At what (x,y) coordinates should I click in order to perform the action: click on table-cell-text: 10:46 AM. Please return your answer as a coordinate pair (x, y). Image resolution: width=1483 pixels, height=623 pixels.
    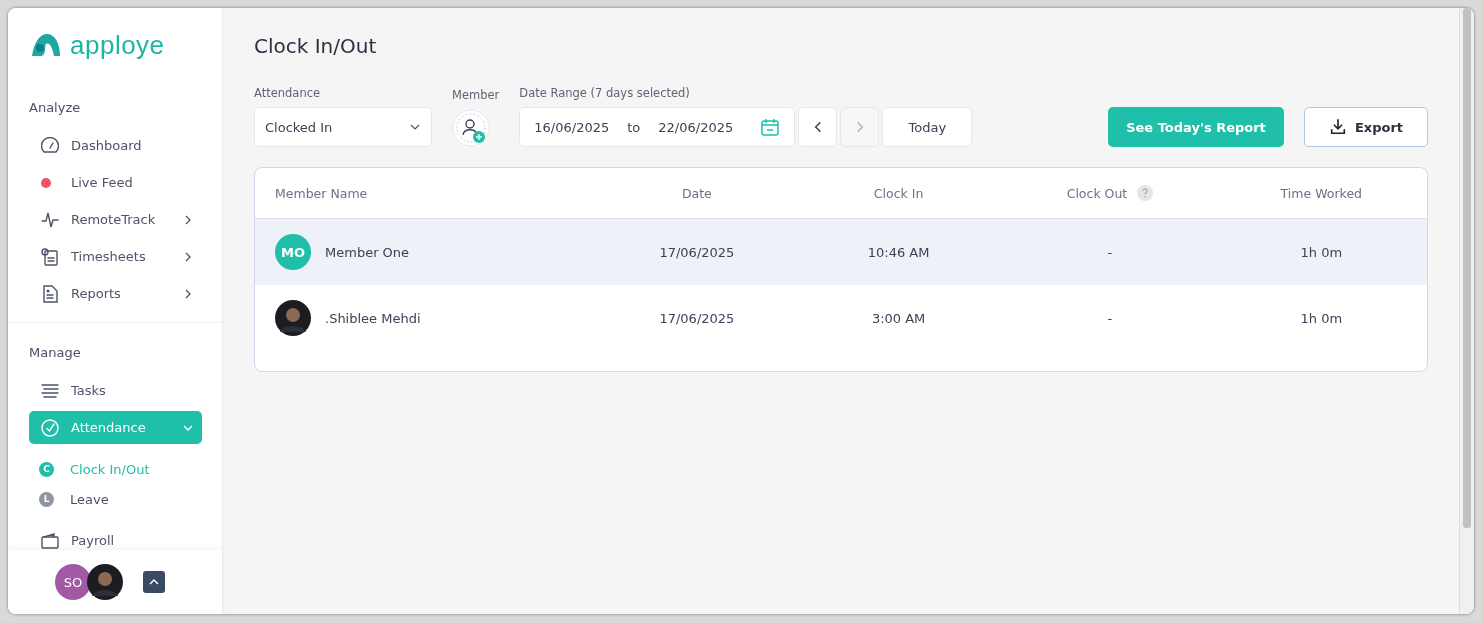
    Looking at the image, I should click on (898, 252).